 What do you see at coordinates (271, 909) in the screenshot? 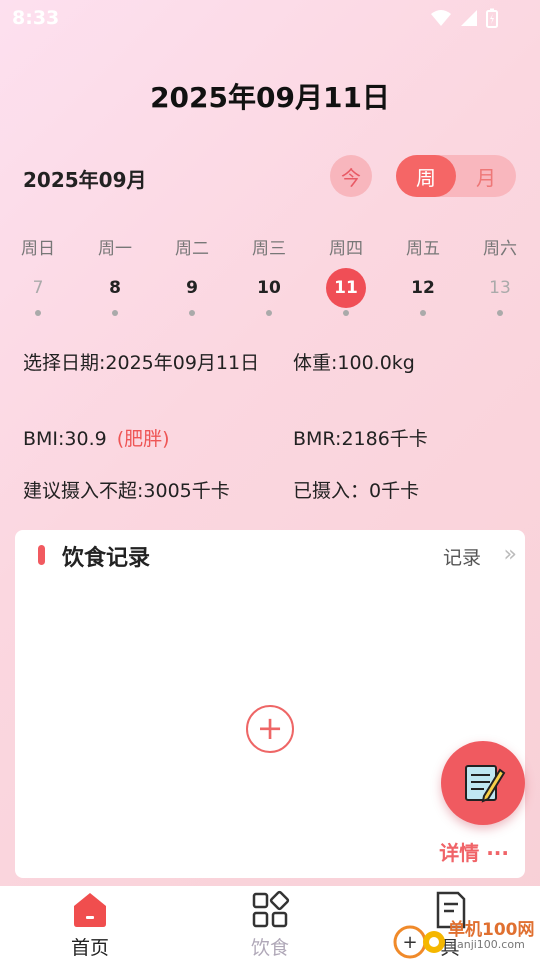
I see `grid-icon` at bounding box center [271, 909].